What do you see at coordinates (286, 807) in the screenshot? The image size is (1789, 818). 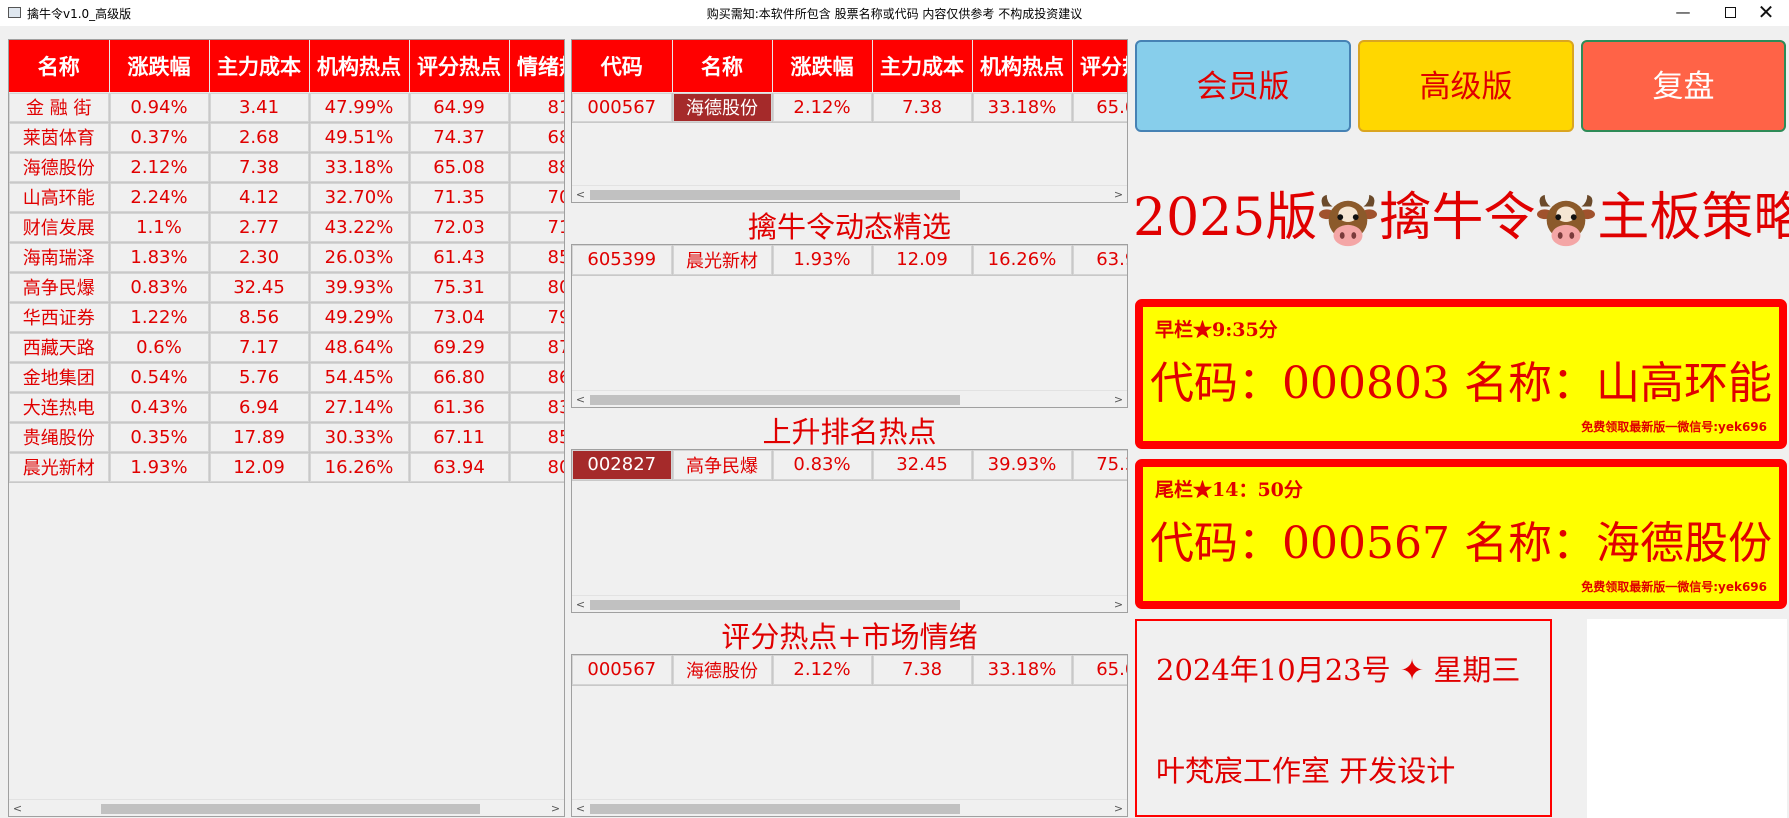 I see `left-table-scrollbar: < >` at bounding box center [286, 807].